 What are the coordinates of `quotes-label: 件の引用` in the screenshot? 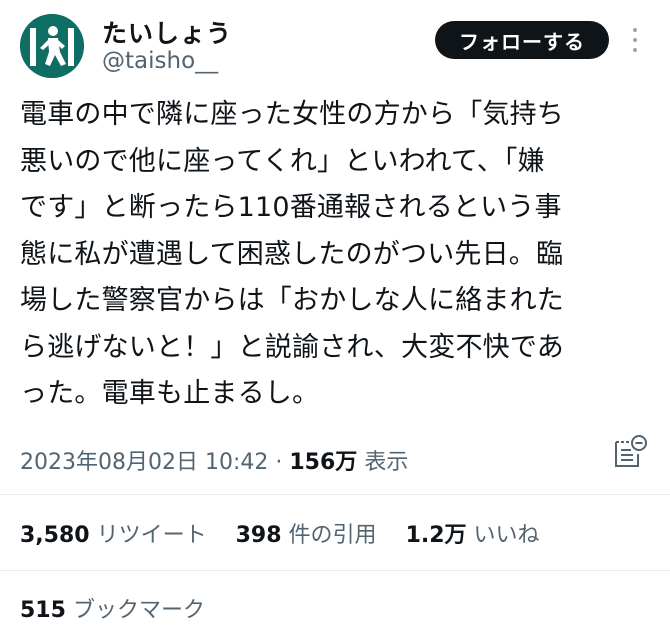 It's located at (333, 535).